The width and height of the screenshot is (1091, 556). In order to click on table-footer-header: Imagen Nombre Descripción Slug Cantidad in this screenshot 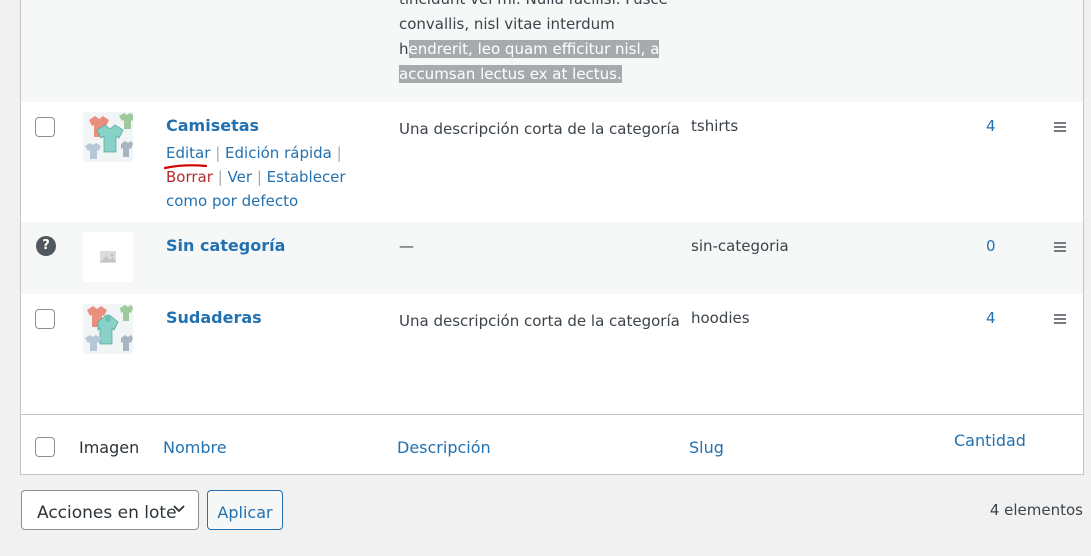, I will do `click(552, 444)`.